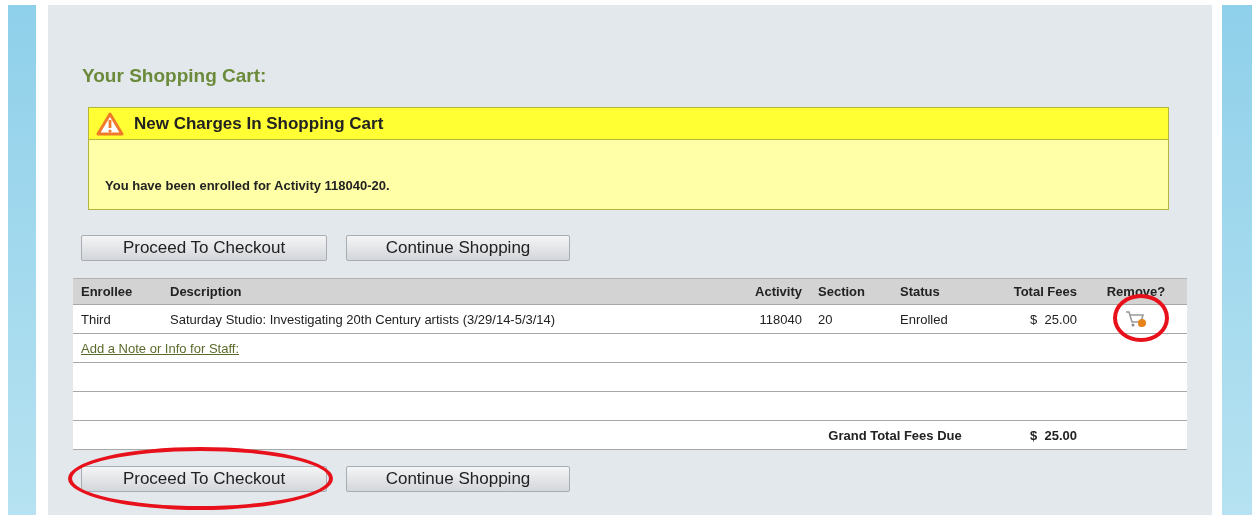 The width and height of the screenshot is (1252, 515). I want to click on alert-message: You have been enrolled for Activity 118040-20., so click(248, 185).